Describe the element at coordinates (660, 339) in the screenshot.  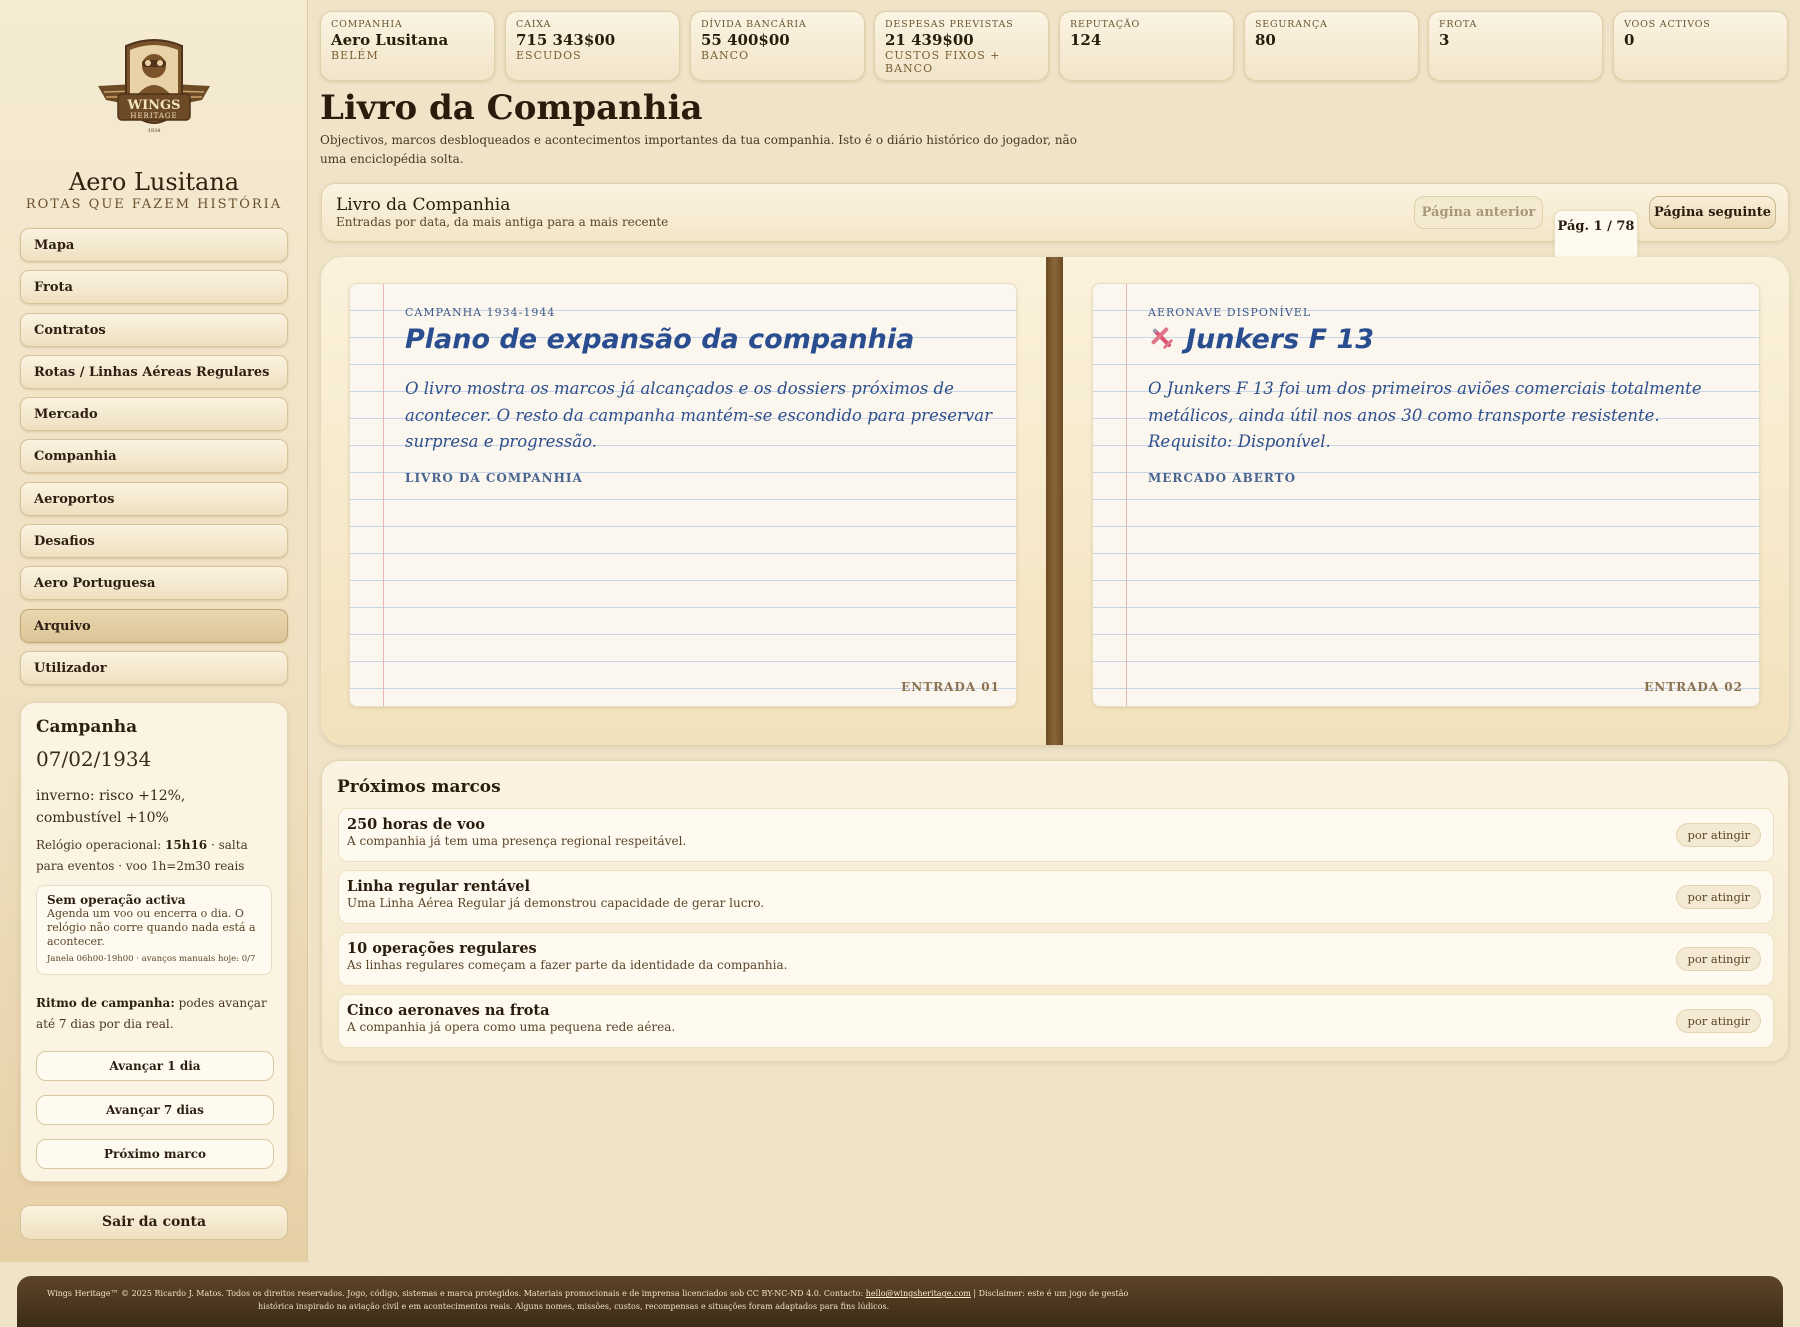
I see `entry-heading: Plano de expansão da companhia` at that location.